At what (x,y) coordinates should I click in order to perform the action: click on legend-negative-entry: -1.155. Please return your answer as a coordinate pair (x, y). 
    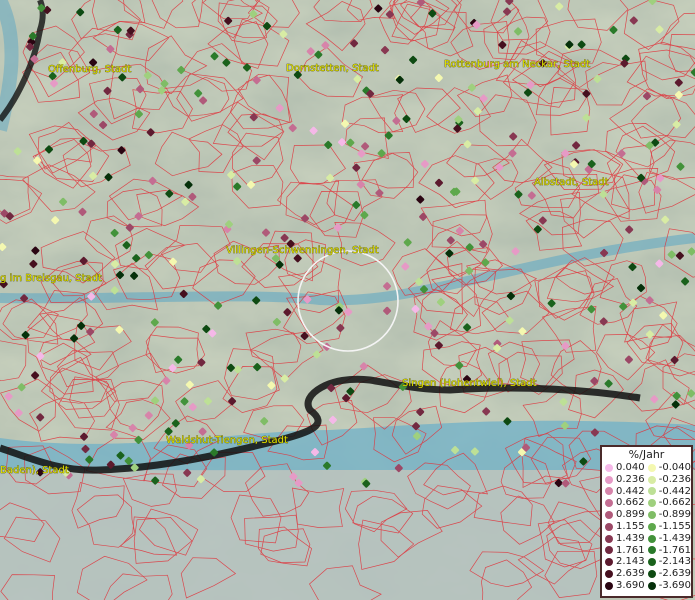
    Looking at the image, I should click on (669, 526).